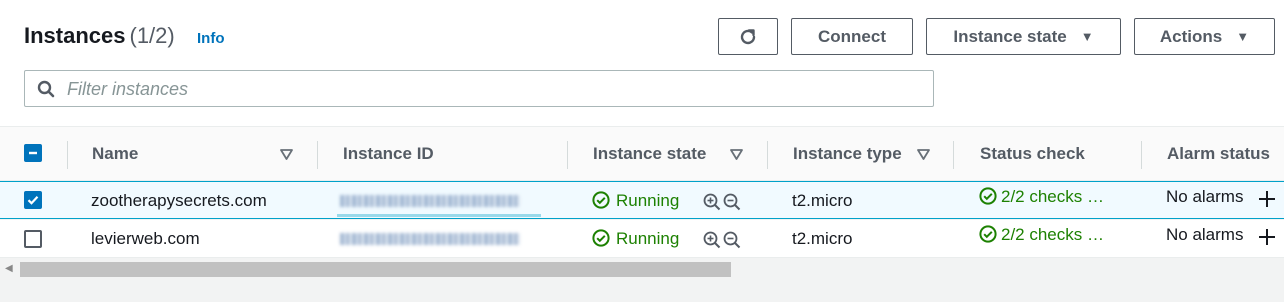 The height and width of the screenshot is (302, 1284). What do you see at coordinates (439, 215) in the screenshot?
I see `instance-id-underline` at bounding box center [439, 215].